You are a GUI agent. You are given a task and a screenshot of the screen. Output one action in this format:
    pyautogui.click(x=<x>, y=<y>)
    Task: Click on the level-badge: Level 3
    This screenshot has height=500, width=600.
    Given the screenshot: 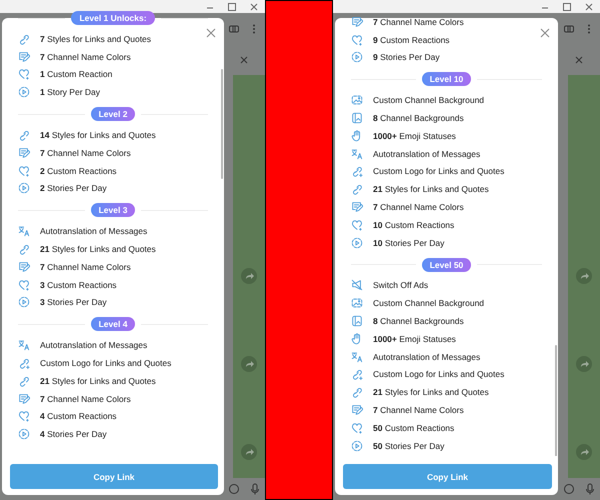 What is the action you would take?
    pyautogui.click(x=113, y=210)
    